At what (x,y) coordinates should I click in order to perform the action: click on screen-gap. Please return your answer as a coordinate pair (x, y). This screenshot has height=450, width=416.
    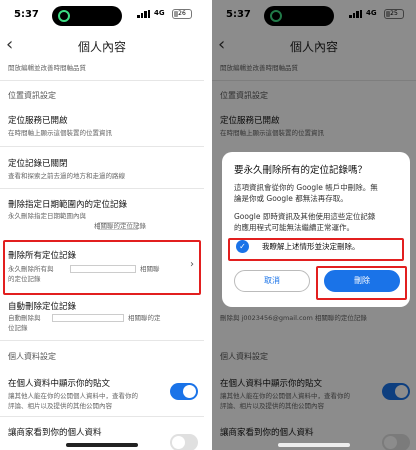
    Looking at the image, I should click on (208, 225).